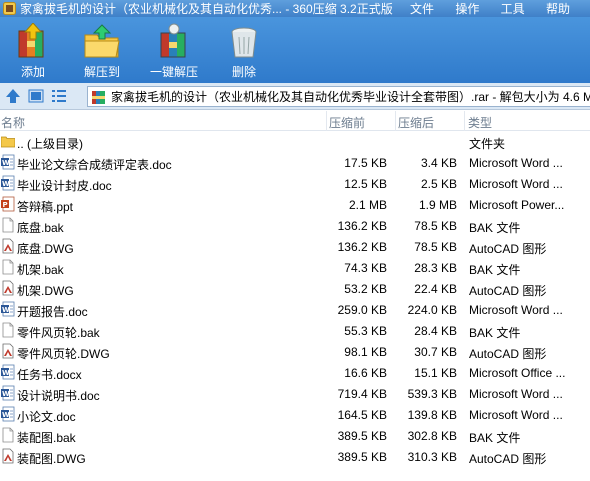 This screenshot has width=590, height=481. Describe the element at coordinates (295, 225) in the screenshot. I see `file-row: 底盘.bak 136.2 KB 78.5 KB BAK 文件` at that location.